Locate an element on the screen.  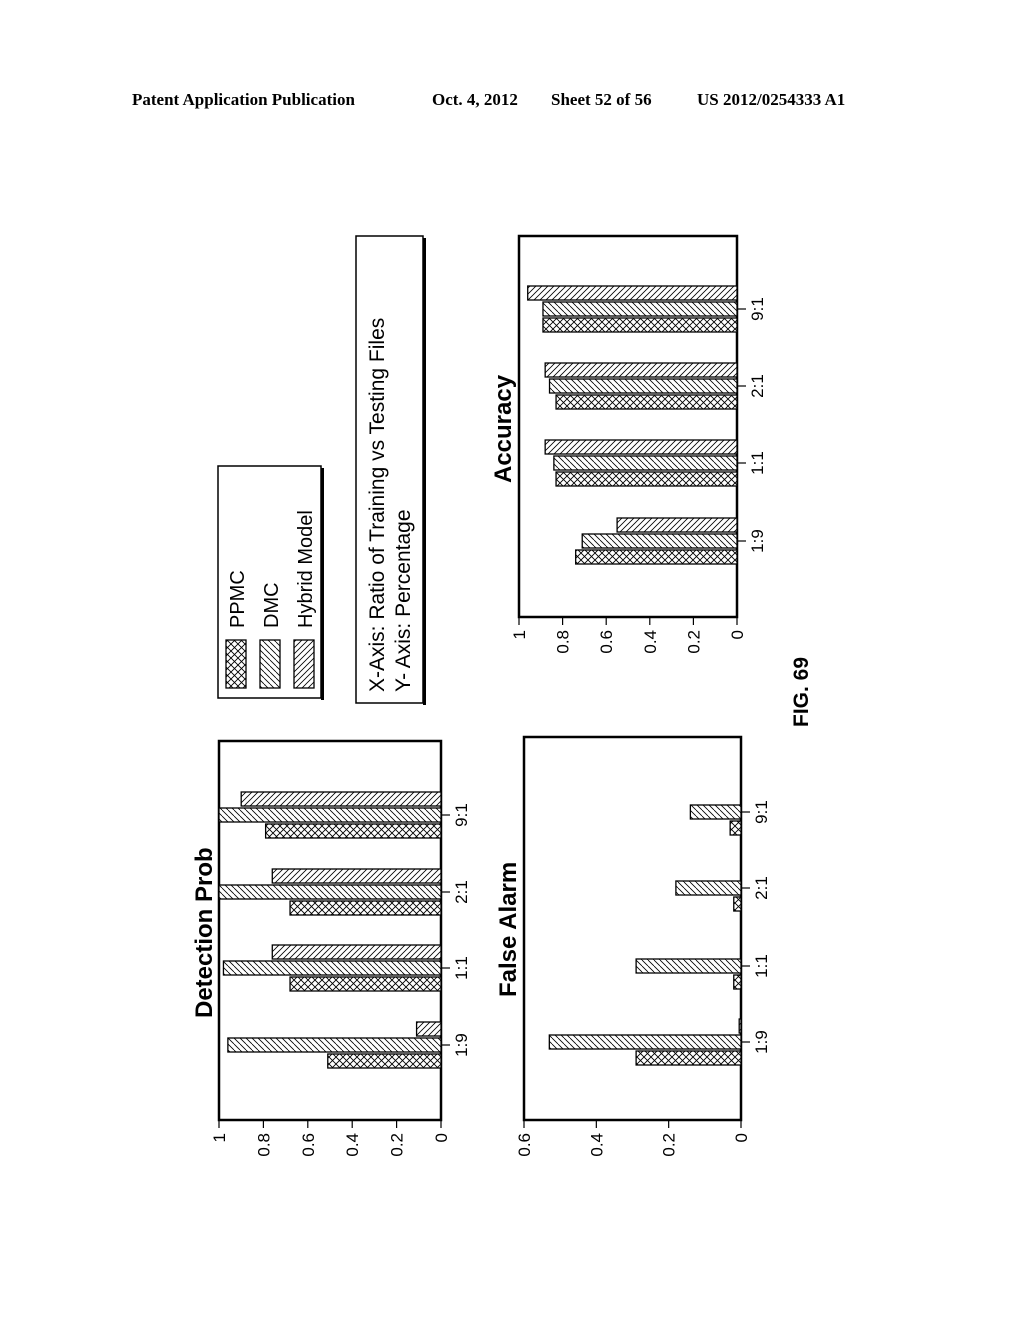
chart-title: Accuracy is located at coordinates (503, 428).